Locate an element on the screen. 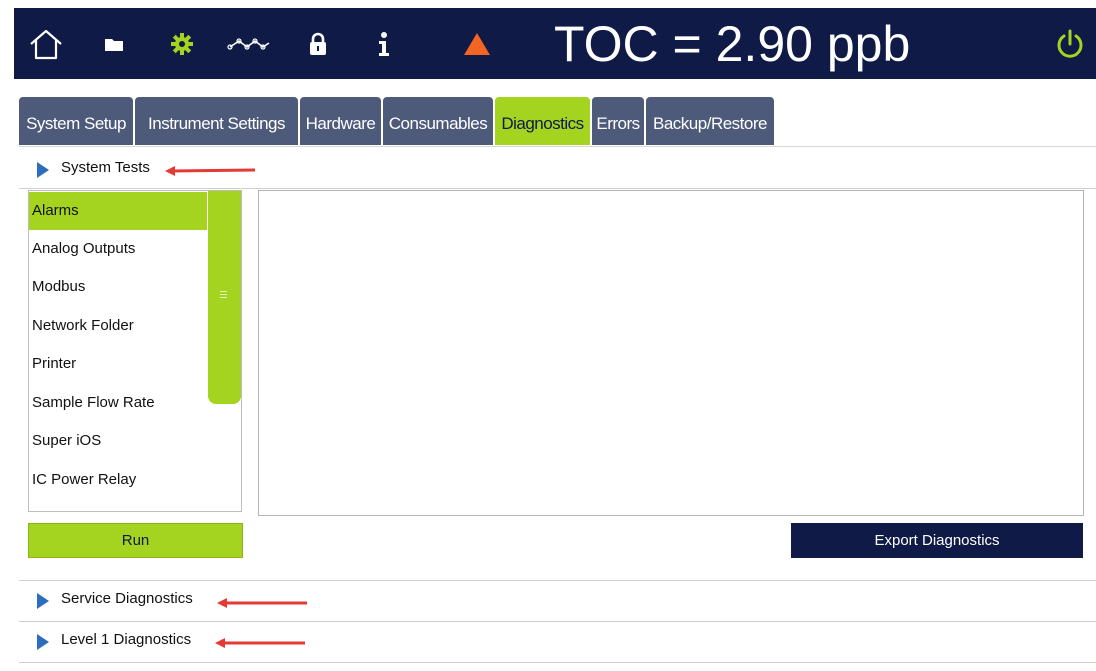 Image resolution: width=1096 pixels, height=671 pixels. home-icon is located at coordinates (46, 43).